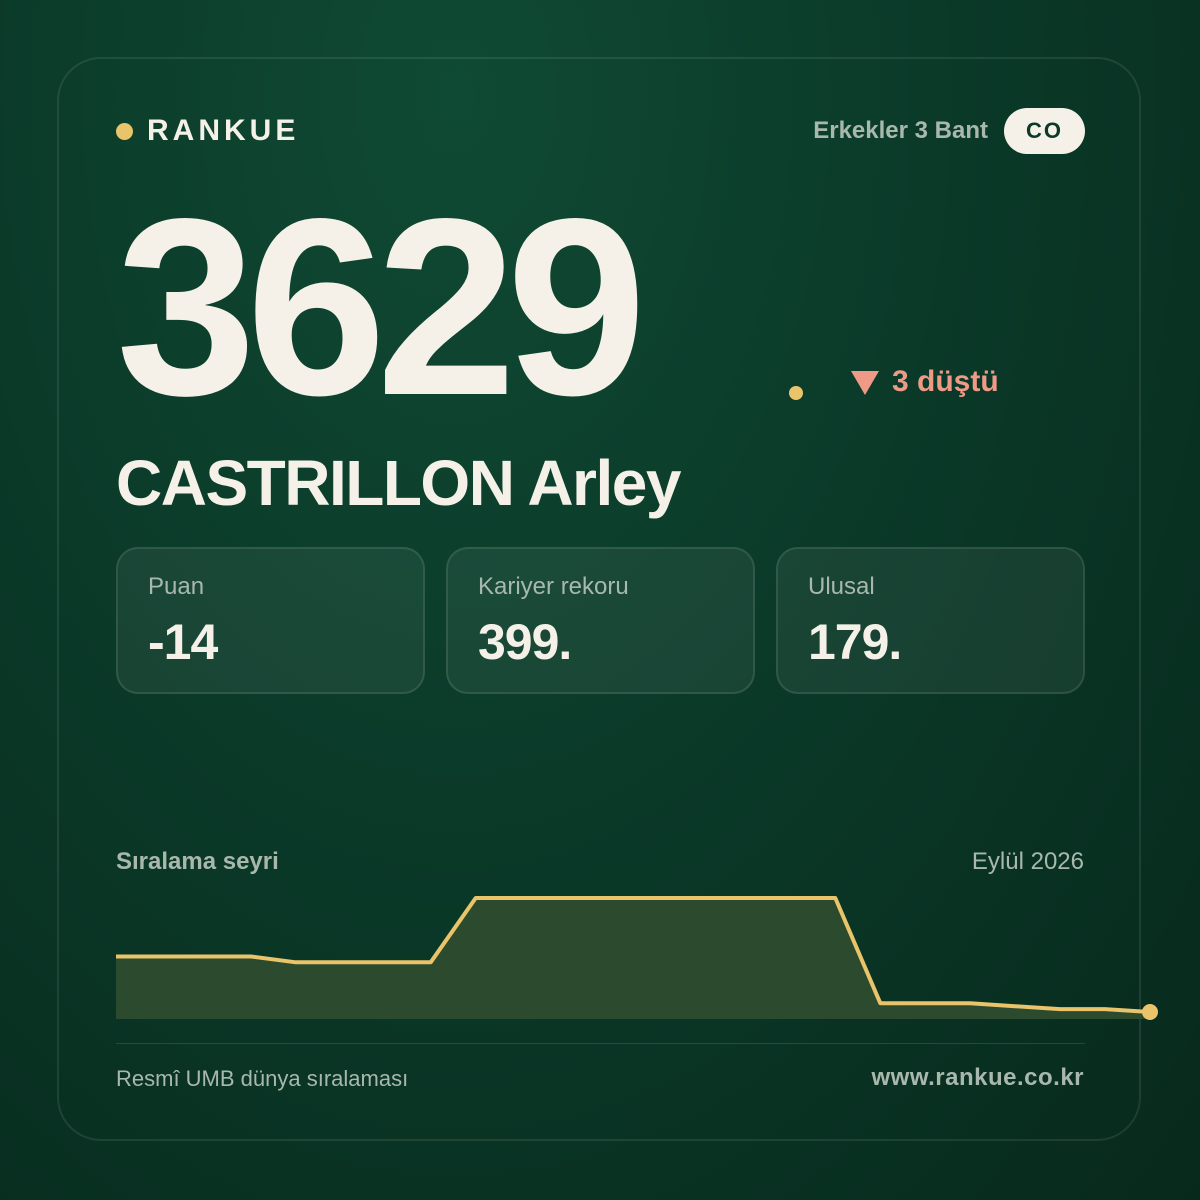 Image resolution: width=1200 pixels, height=1200 pixels. I want to click on footer-url: www.rankue.co.kr, so click(977, 1078).